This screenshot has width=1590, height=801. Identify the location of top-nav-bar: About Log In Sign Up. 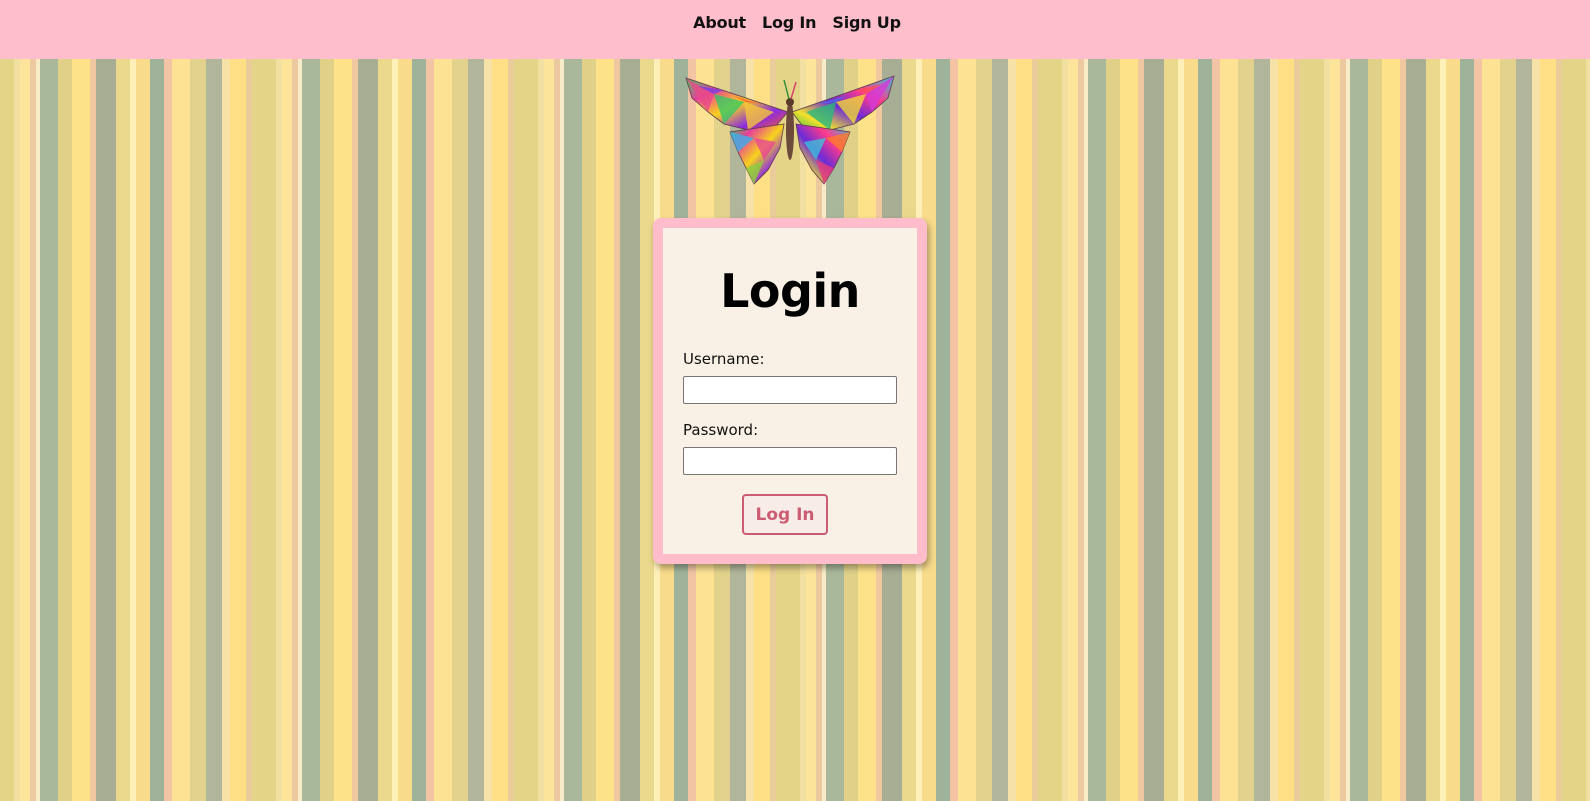
(795, 29).